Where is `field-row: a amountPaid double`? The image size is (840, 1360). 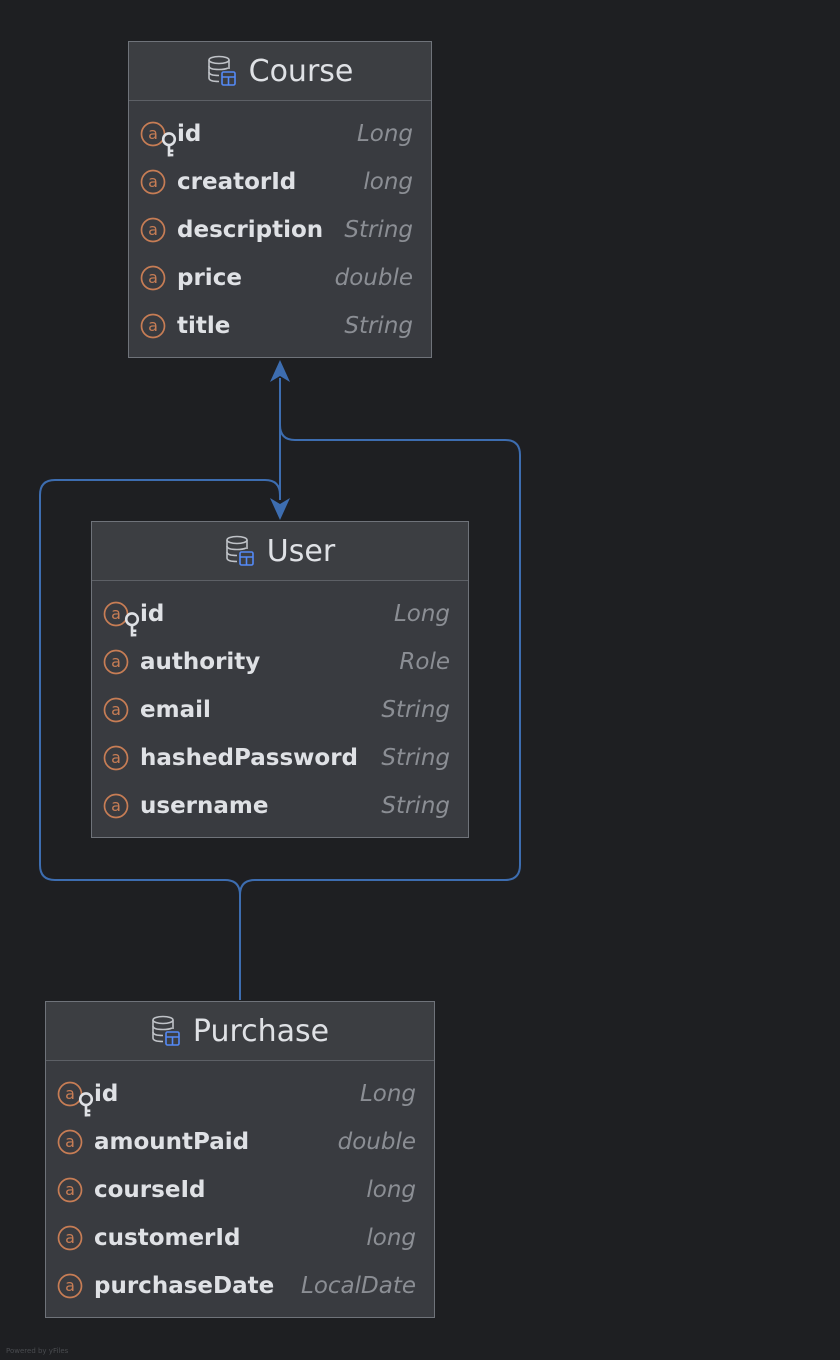 field-row: a amountPaid double is located at coordinates (240, 1142).